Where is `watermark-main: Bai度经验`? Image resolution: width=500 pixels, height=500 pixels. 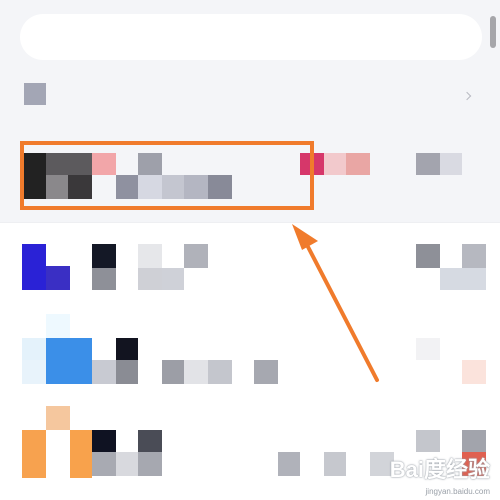 watermark-main: Bai度经验 is located at coordinates (439, 469).